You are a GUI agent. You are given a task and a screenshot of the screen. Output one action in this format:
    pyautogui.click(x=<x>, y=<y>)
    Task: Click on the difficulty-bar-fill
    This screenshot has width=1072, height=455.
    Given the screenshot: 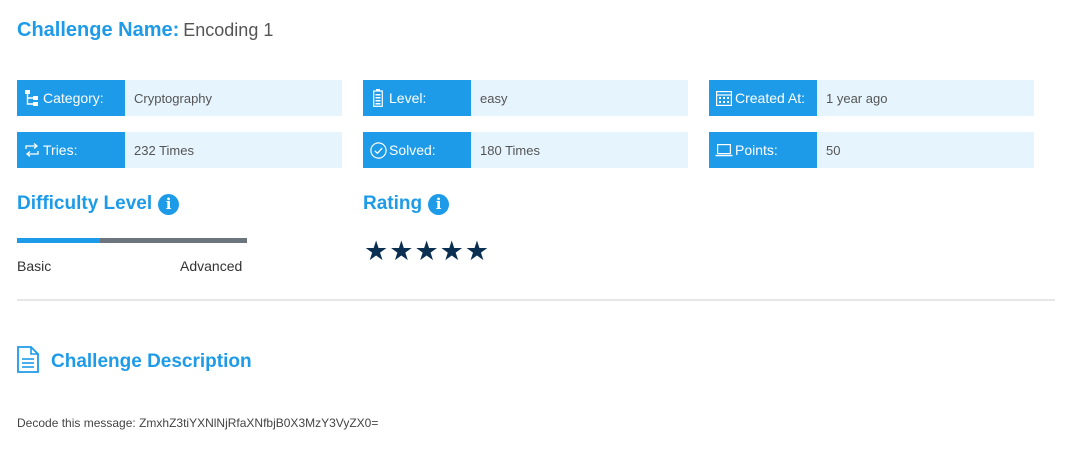 What is the action you would take?
    pyautogui.click(x=58, y=240)
    